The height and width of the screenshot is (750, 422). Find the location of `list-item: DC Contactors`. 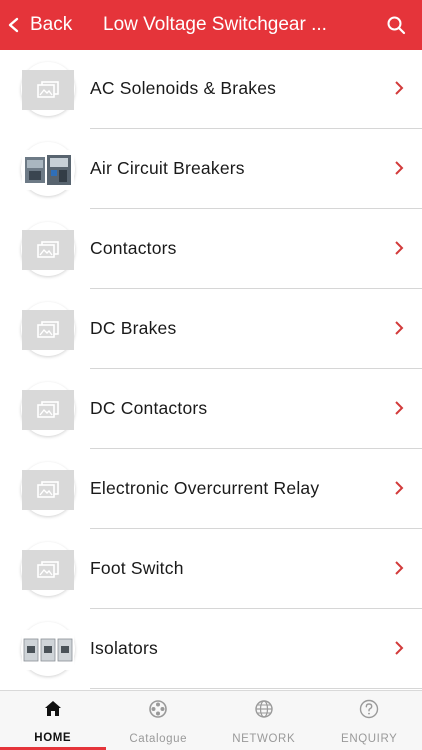

list-item: DC Contactors is located at coordinates (211, 410).